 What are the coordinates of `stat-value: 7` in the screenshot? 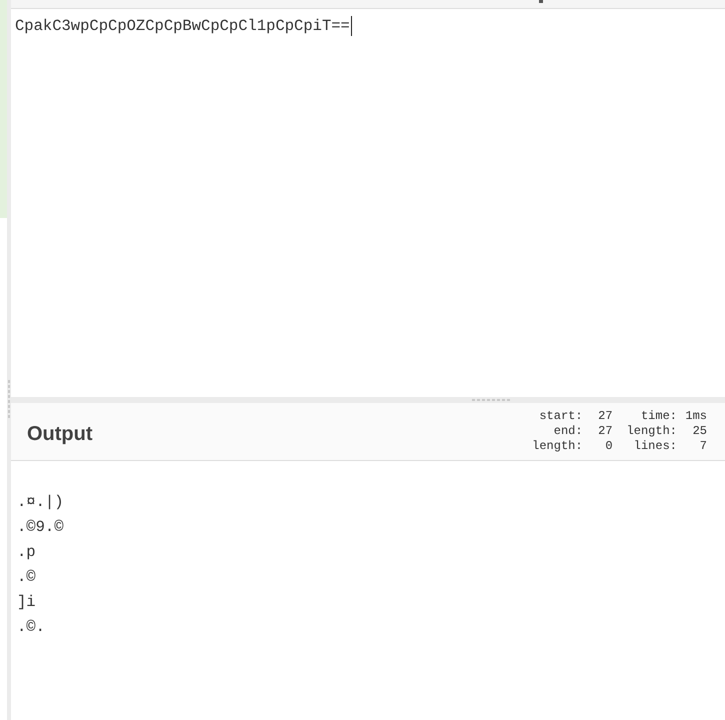 It's located at (702, 446).